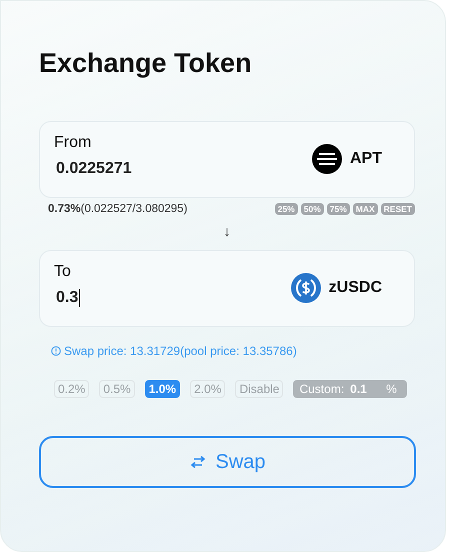  What do you see at coordinates (286, 209) in the screenshot?
I see `amount-preset-button: 25%` at bounding box center [286, 209].